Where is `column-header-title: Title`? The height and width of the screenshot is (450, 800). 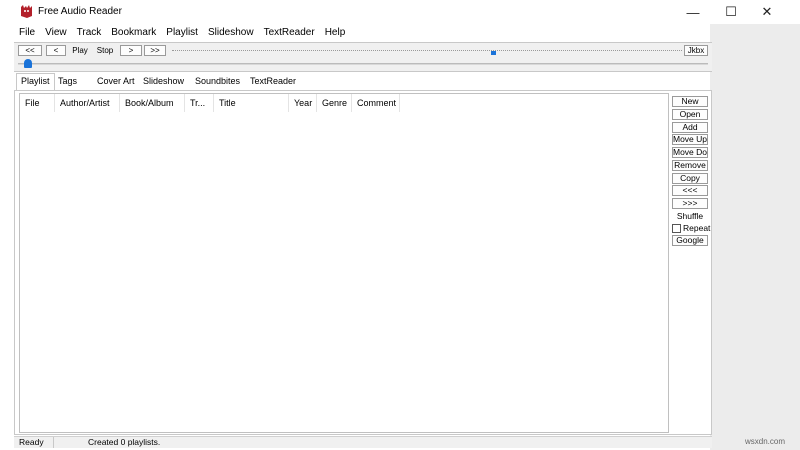 column-header-title: Title is located at coordinates (251, 103).